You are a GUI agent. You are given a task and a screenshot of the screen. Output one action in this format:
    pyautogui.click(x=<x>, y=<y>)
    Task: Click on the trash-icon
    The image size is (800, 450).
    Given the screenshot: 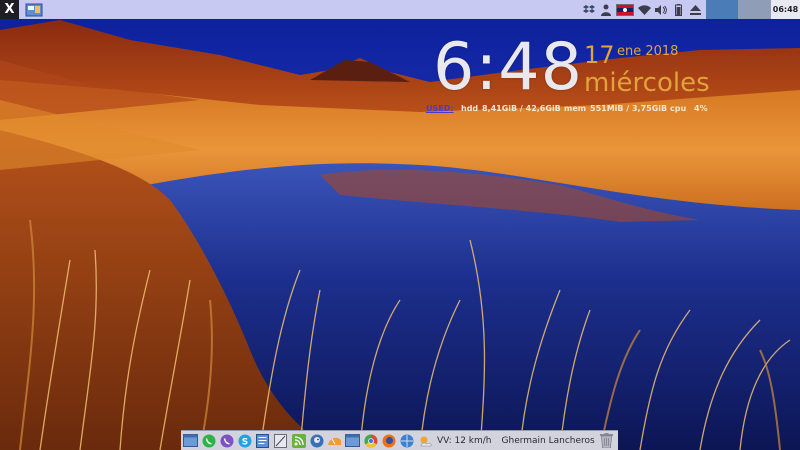 What is the action you would take?
    pyautogui.click(x=606, y=440)
    